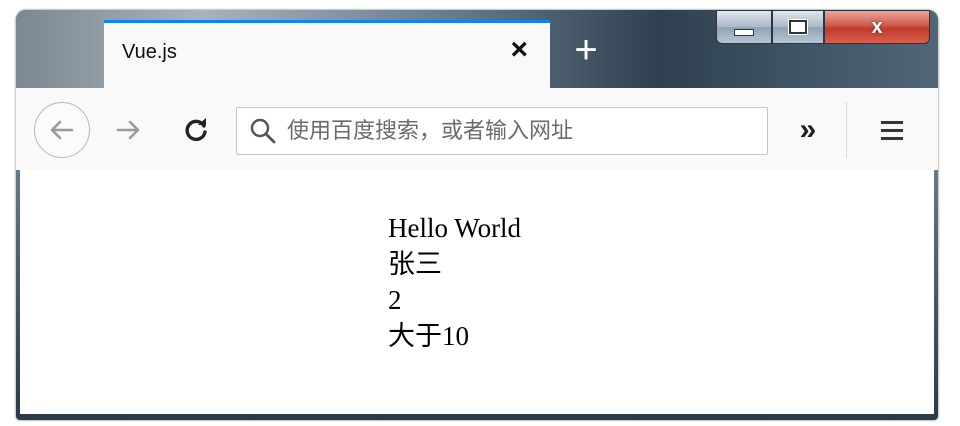 The height and width of the screenshot is (426, 960). I want to click on forward-arrow-icon, so click(128, 130).